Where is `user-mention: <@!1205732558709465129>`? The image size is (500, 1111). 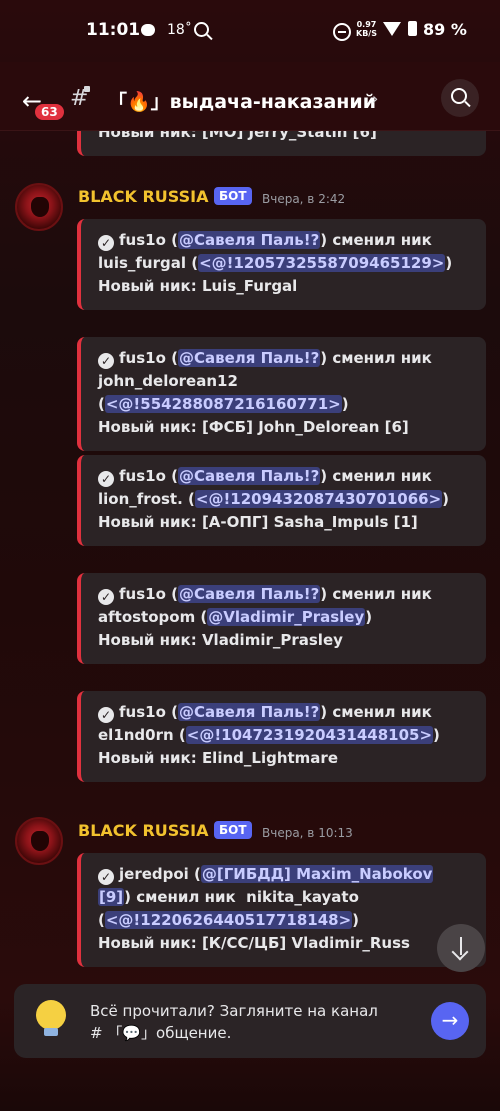 user-mention: <@!1205732558709465129> is located at coordinates (322, 263).